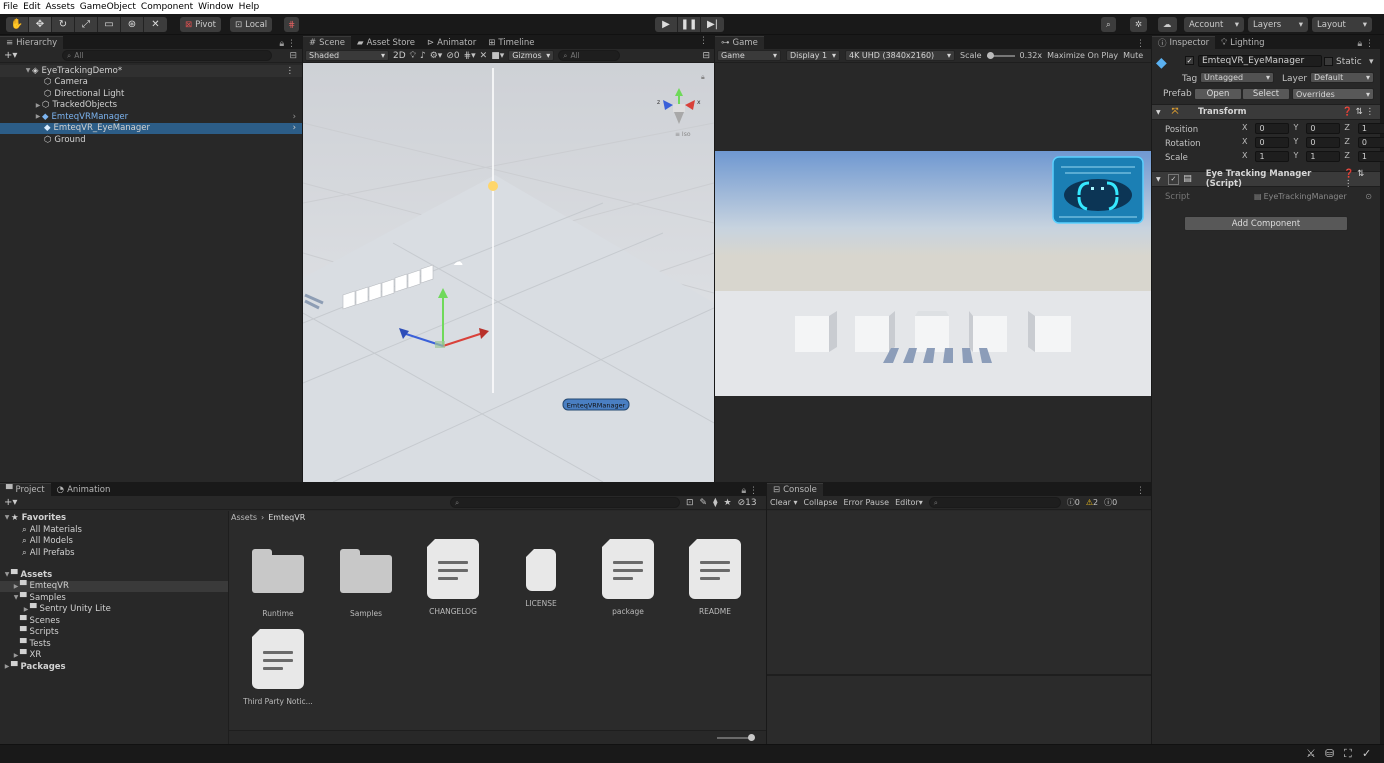 The width and height of the screenshot is (1384, 763). I want to click on rotation-x-field: 0, so click(1272, 142).